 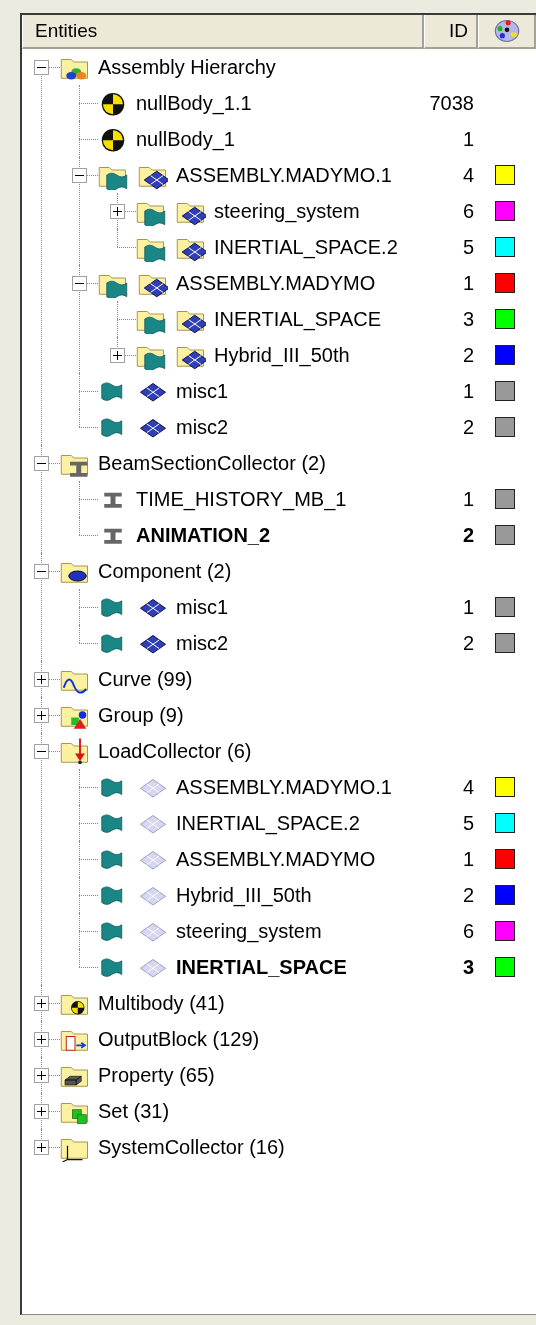 I want to click on tree-item: LoadCollector (6), so click(x=317, y=751).